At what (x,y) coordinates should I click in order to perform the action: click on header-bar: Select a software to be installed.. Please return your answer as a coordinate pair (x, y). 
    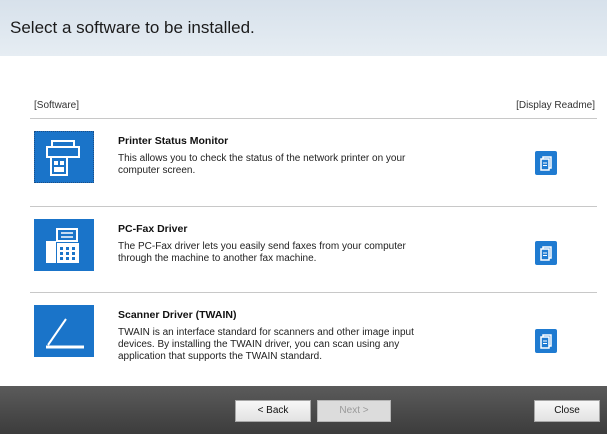
    Looking at the image, I should click on (303, 28).